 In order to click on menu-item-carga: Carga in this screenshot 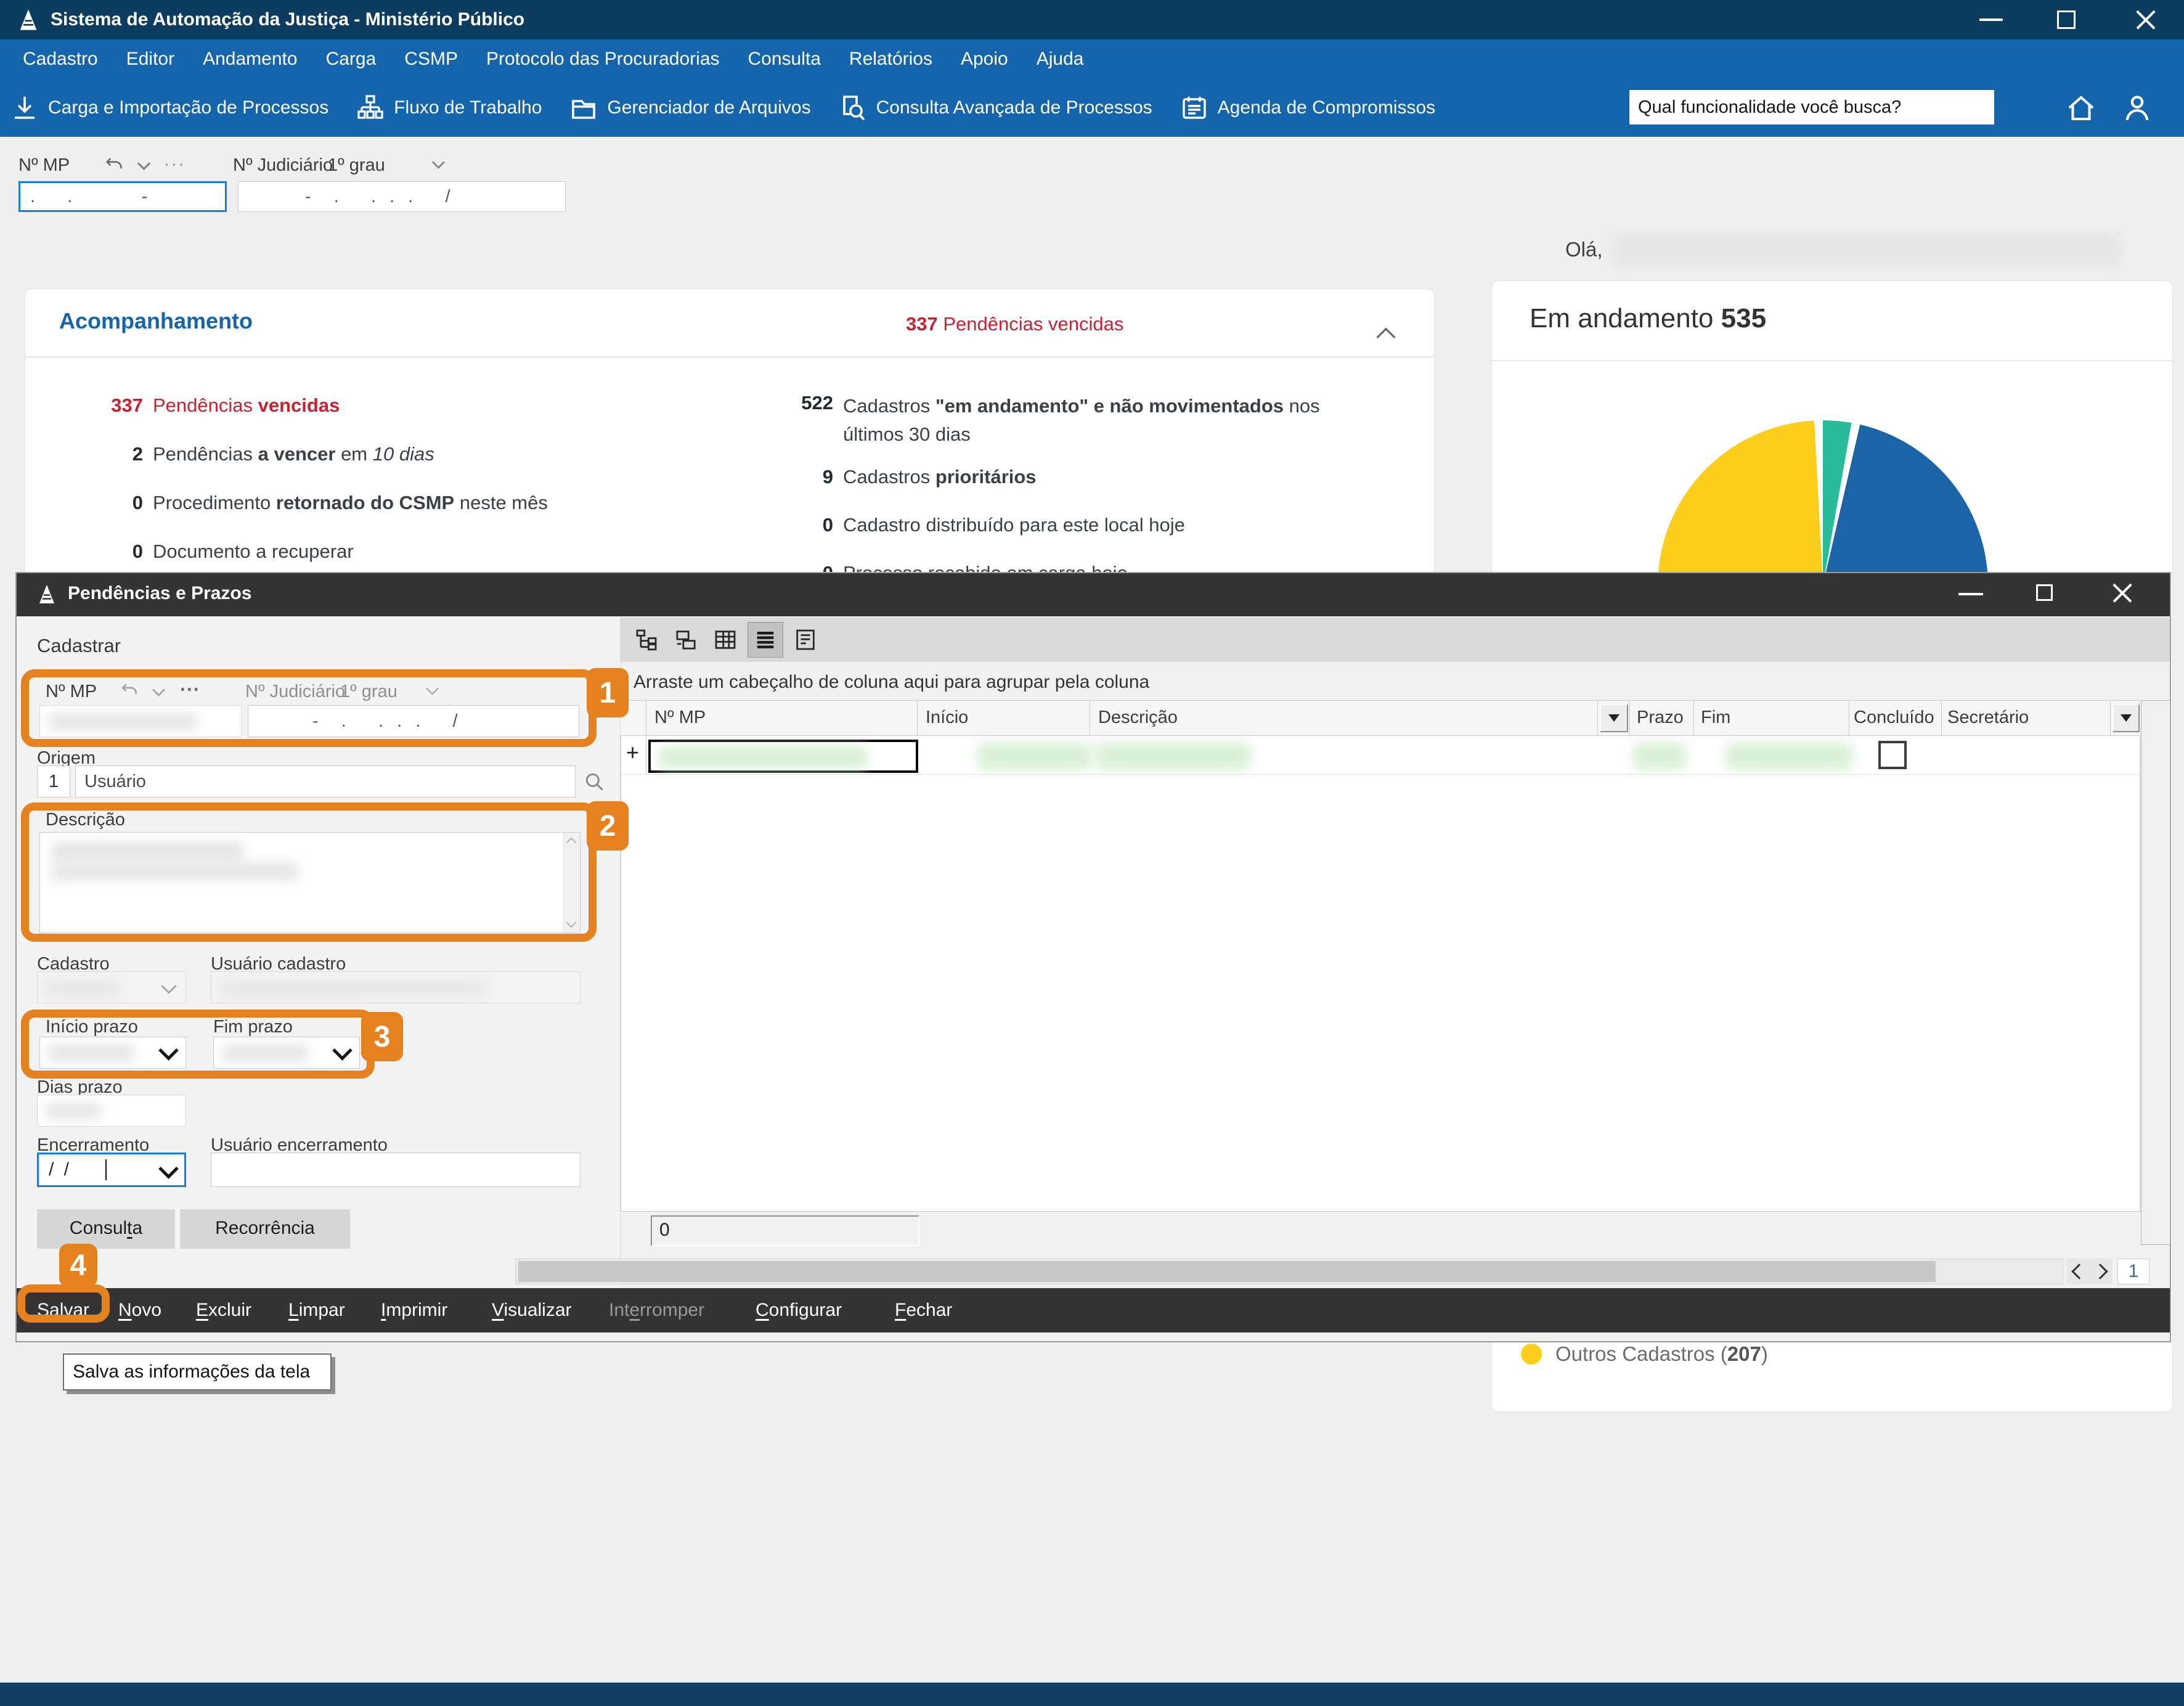, I will do `click(351, 59)`.